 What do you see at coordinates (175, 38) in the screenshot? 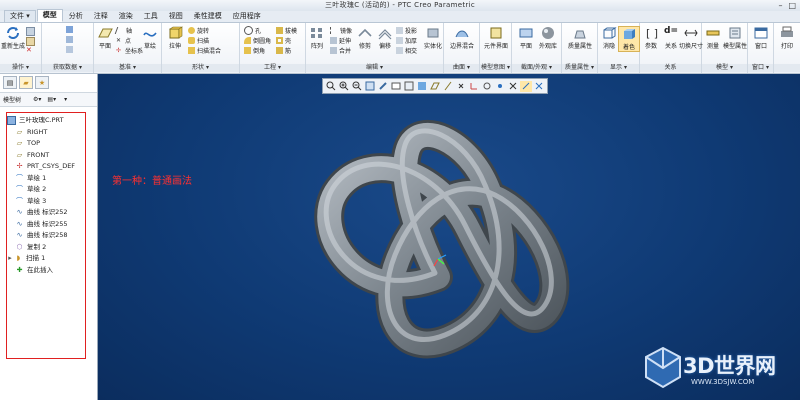
I see `extrude-button: 拉伸` at bounding box center [175, 38].